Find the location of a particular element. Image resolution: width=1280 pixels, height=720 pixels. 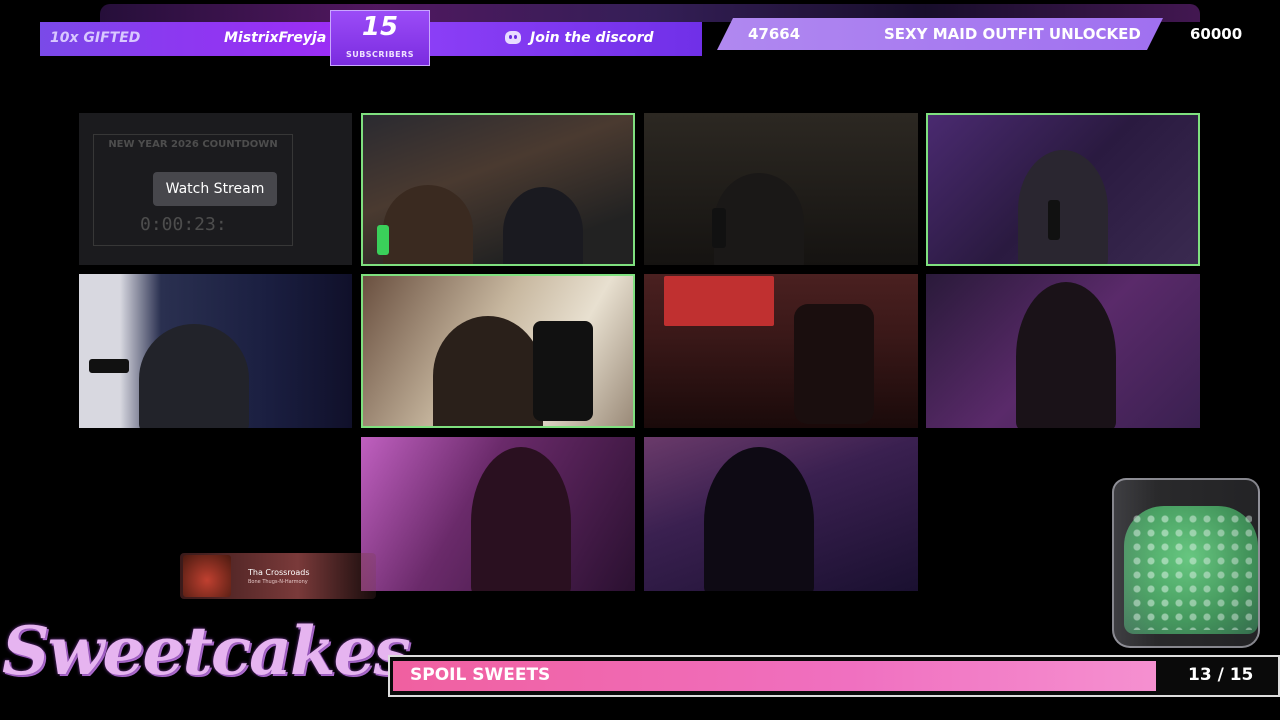

gaming-chair is located at coordinates (834, 364).